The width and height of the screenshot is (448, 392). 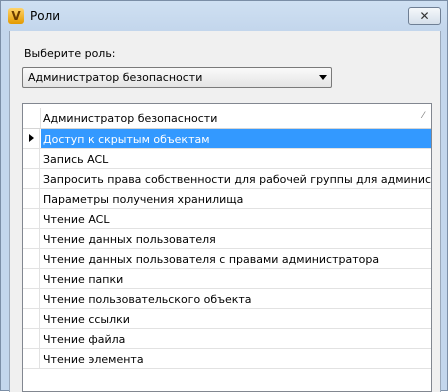 I want to click on close-button: ✕, so click(x=424, y=16).